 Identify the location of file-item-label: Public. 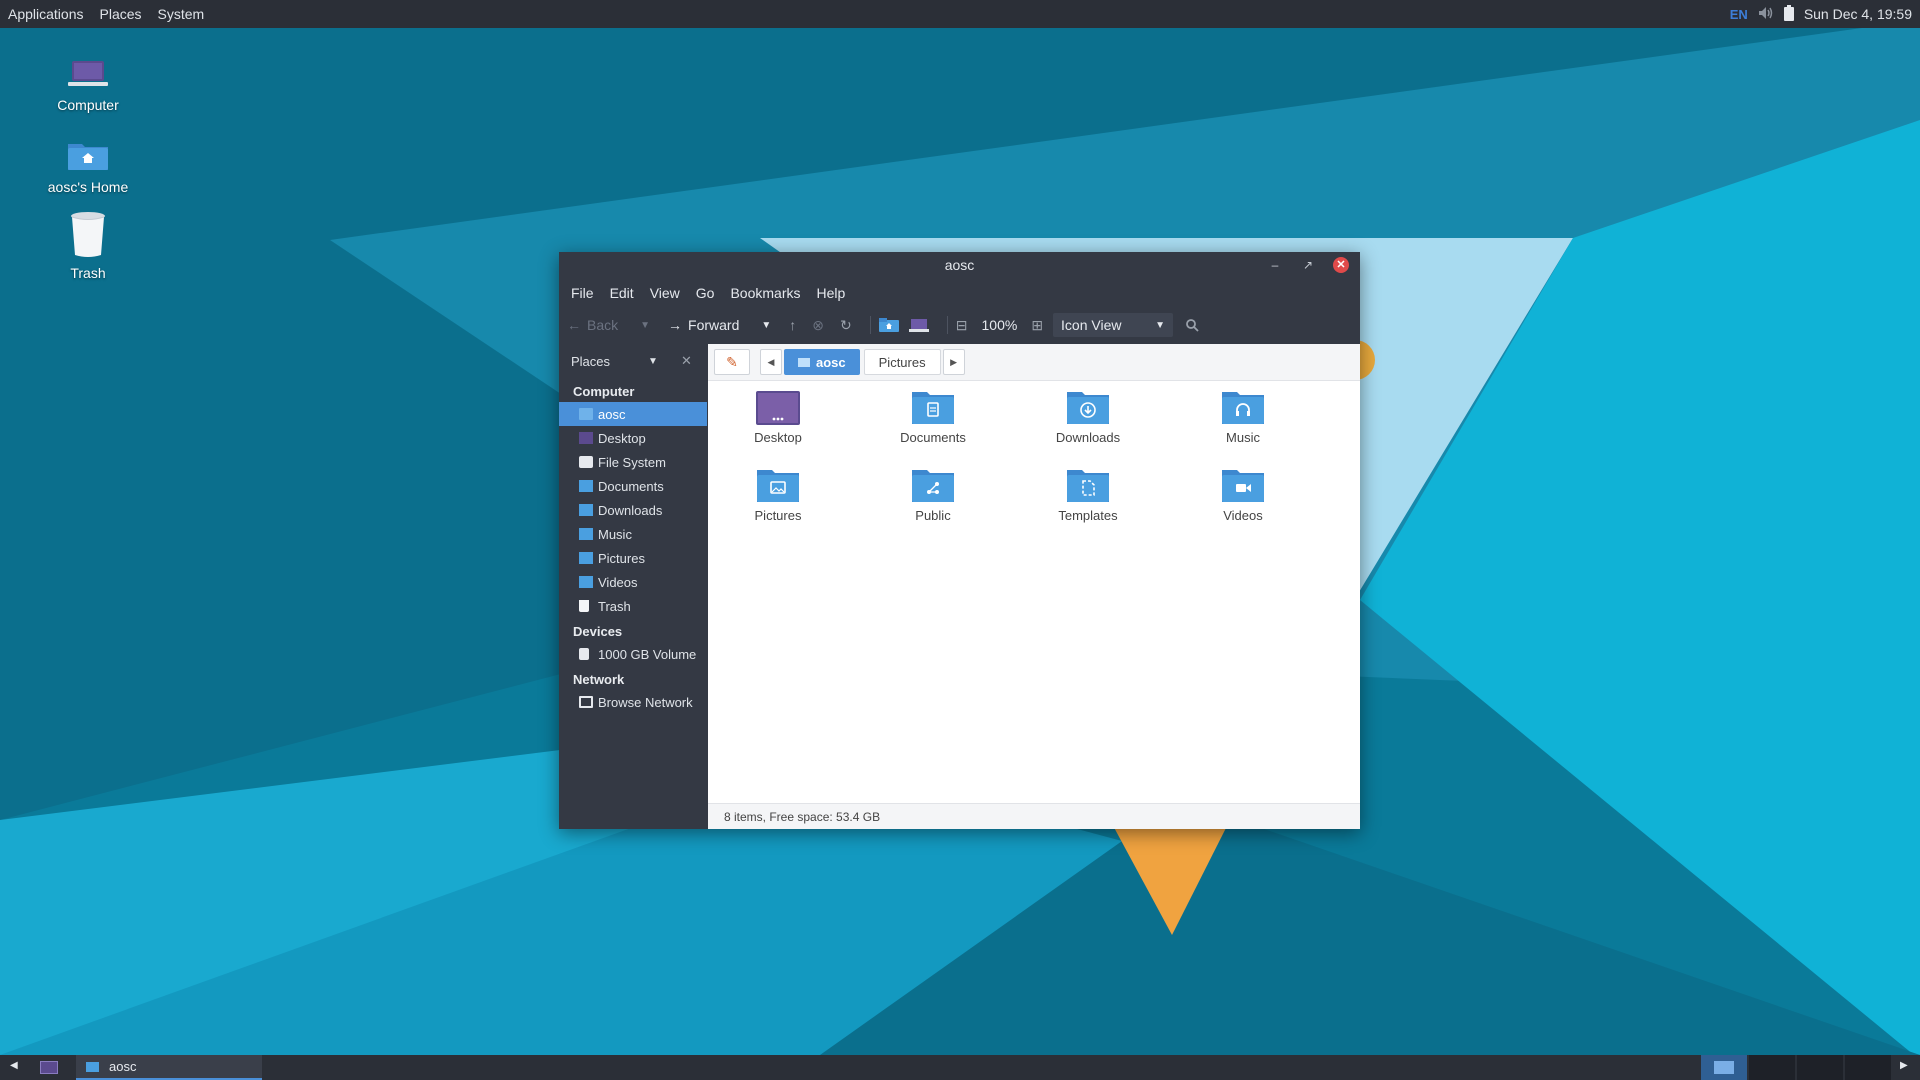
(933, 515).